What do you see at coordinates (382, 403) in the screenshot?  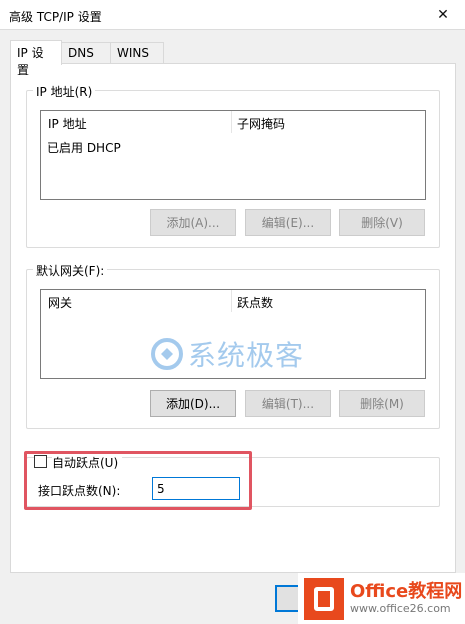 I see `delete-gateway-button: 删除(M)` at bounding box center [382, 403].